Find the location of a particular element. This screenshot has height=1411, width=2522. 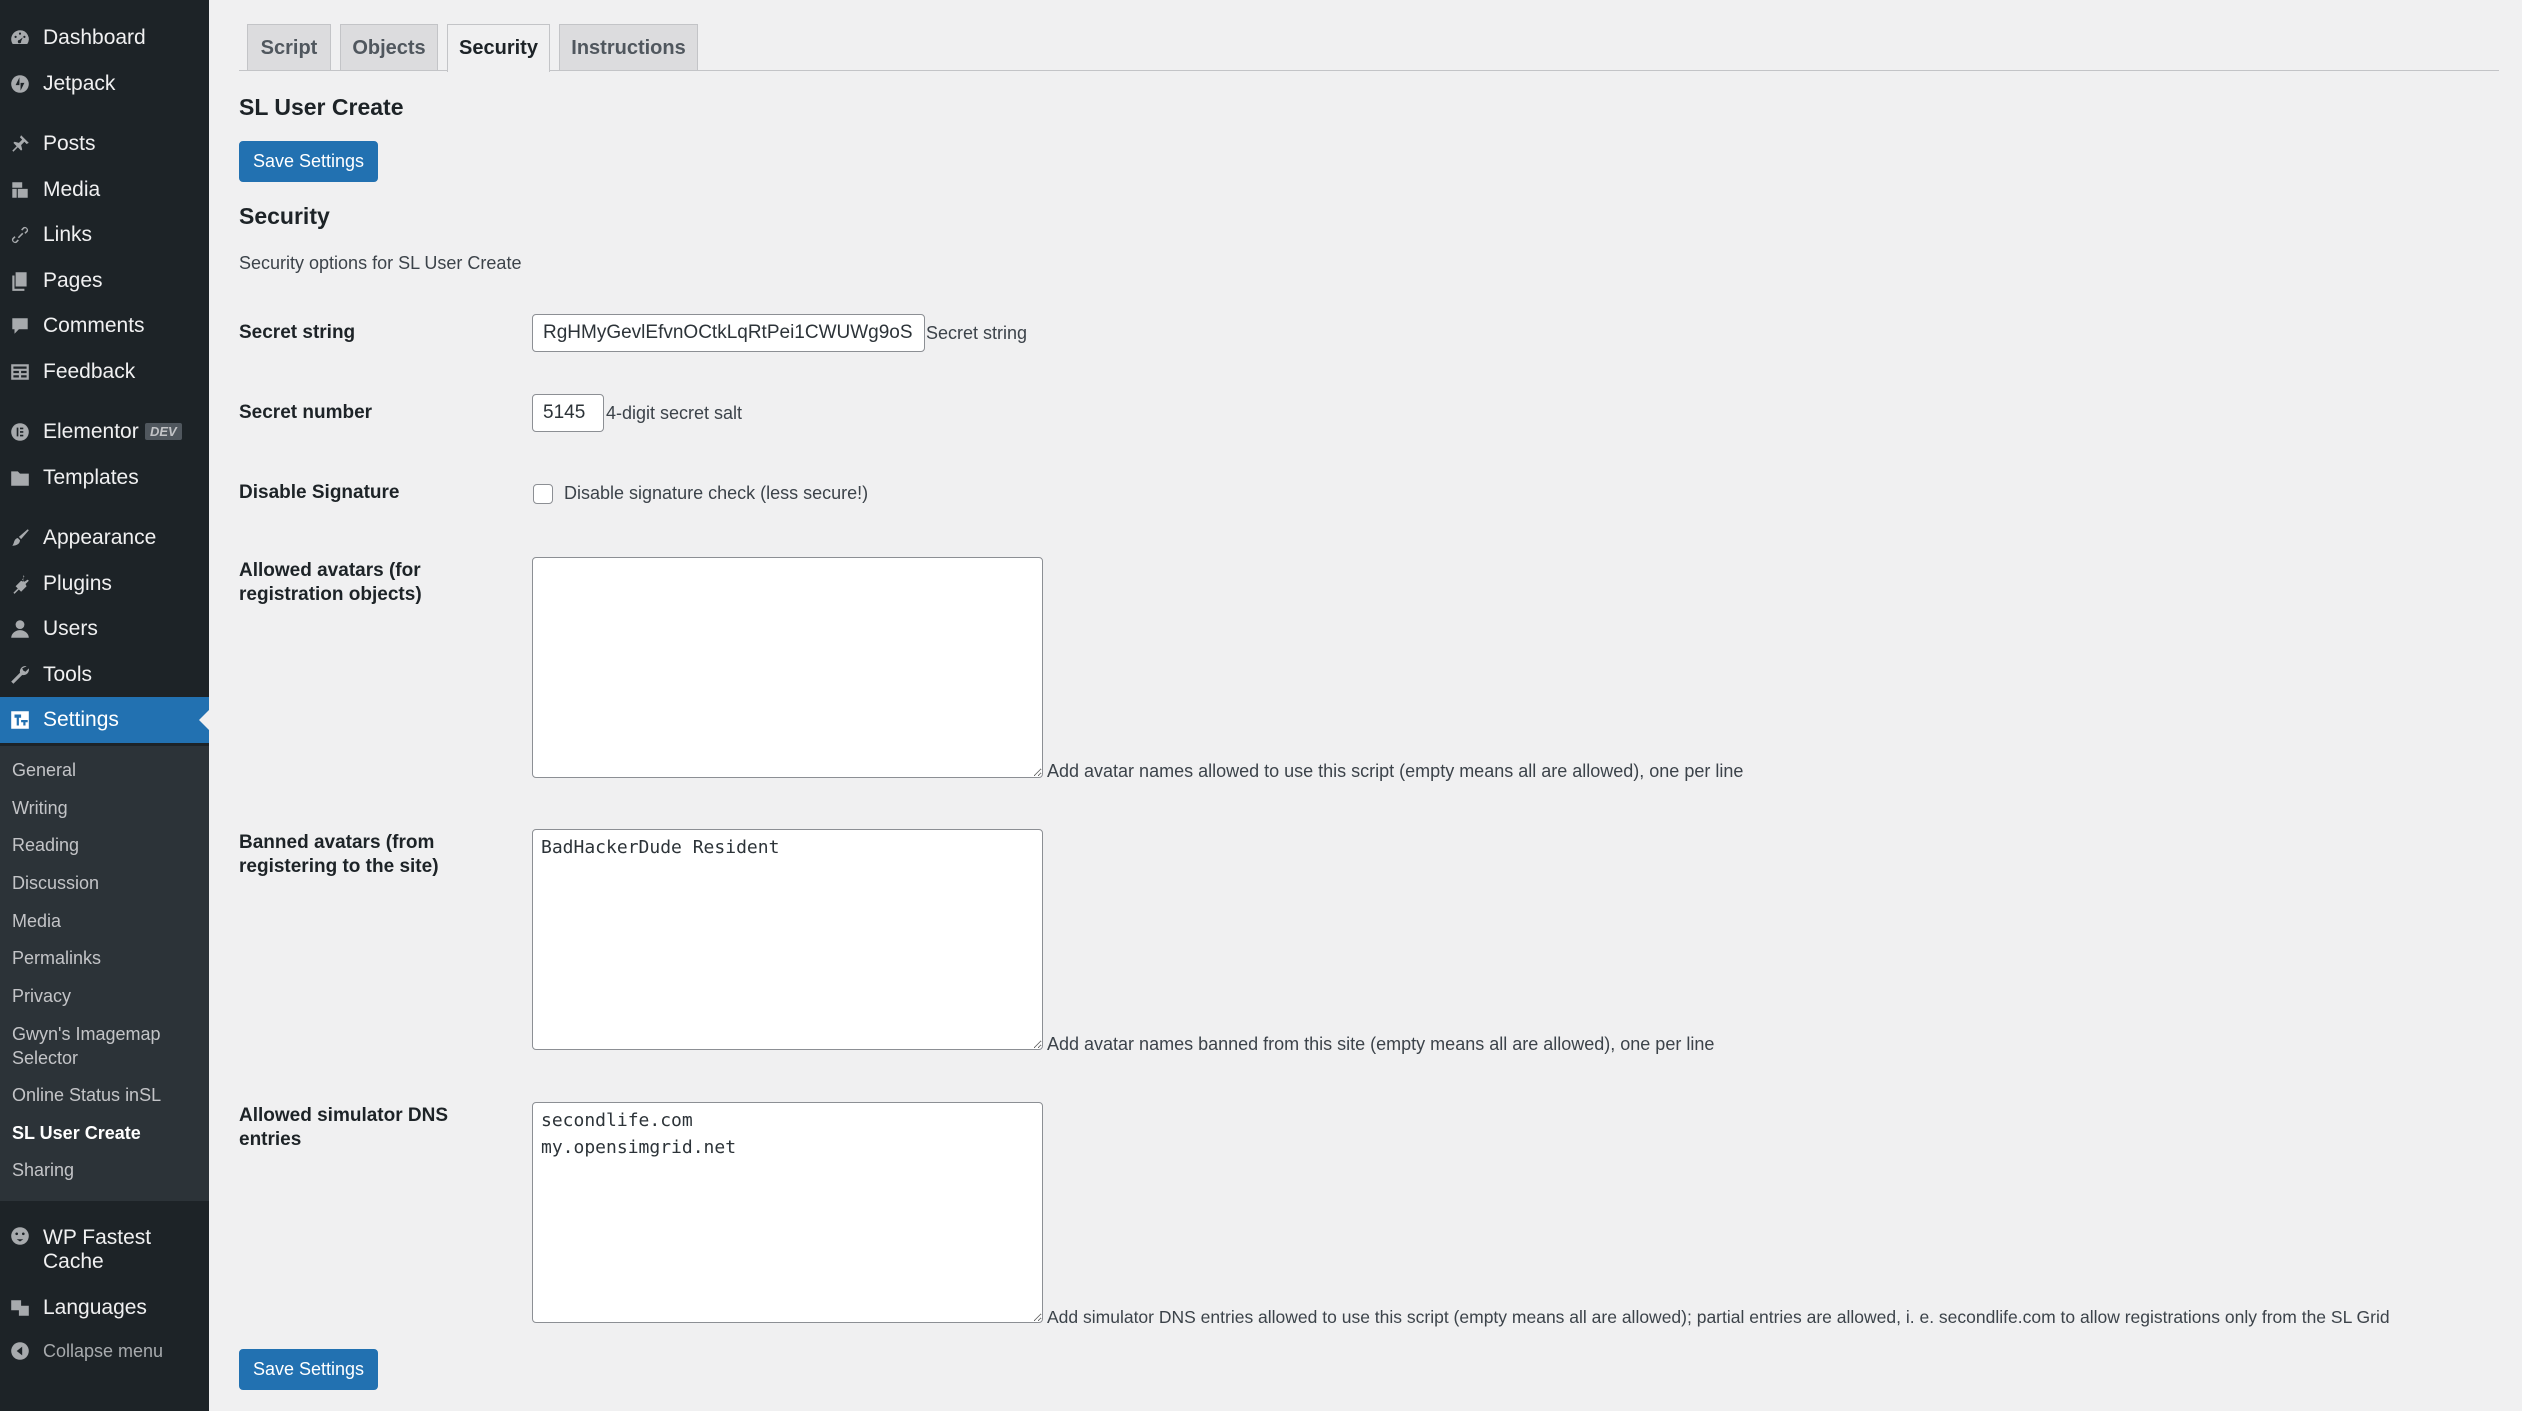

sidebar-item-appearance: Appearance is located at coordinates (104, 538).